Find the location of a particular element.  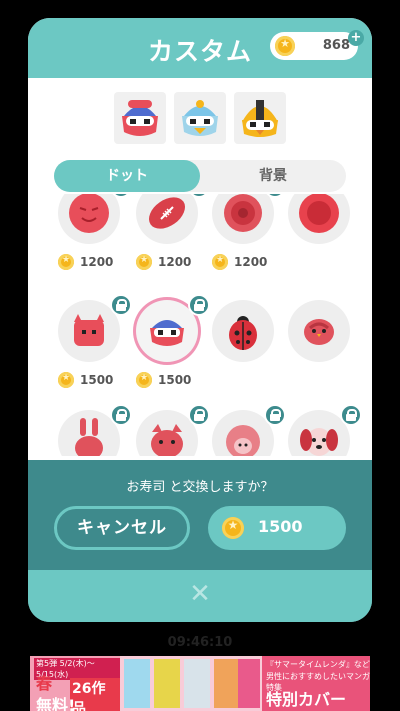

dialog-header: カスタム 868 + is located at coordinates (200, 48).